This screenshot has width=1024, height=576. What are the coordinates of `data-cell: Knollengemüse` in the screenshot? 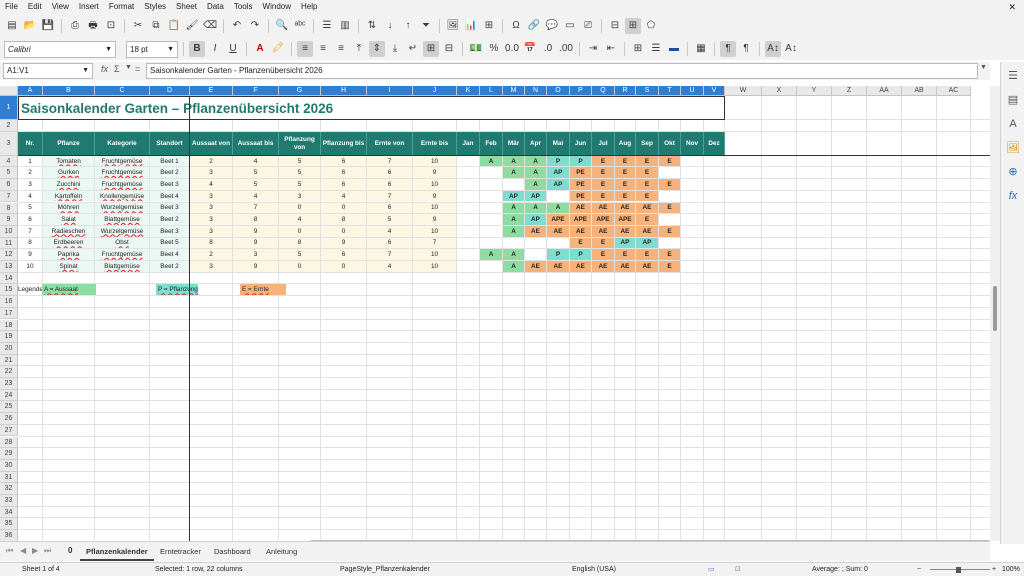 It's located at (122, 196).